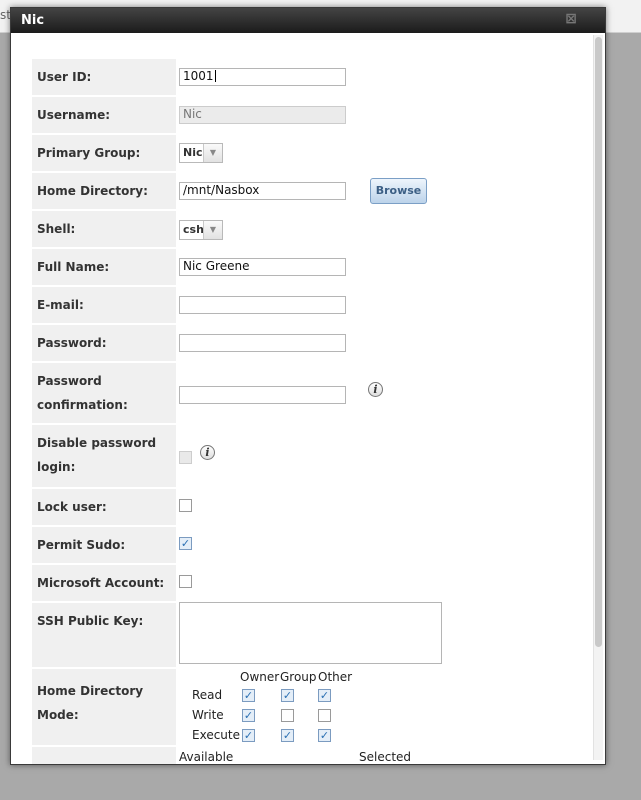  I want to click on ssh-public-key-label: SSH Public Key:, so click(104, 635).